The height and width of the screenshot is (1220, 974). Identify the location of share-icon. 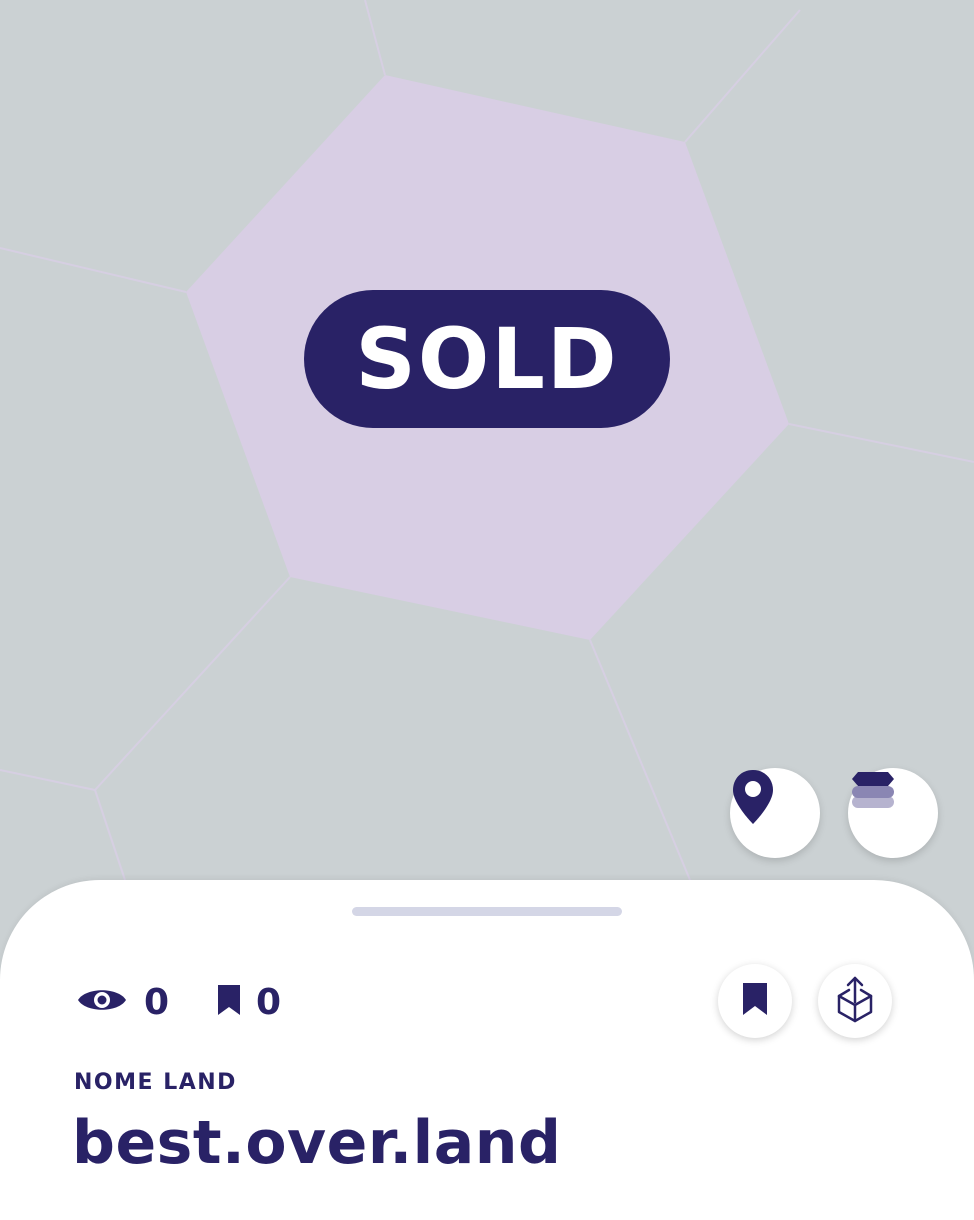
(855, 1001).